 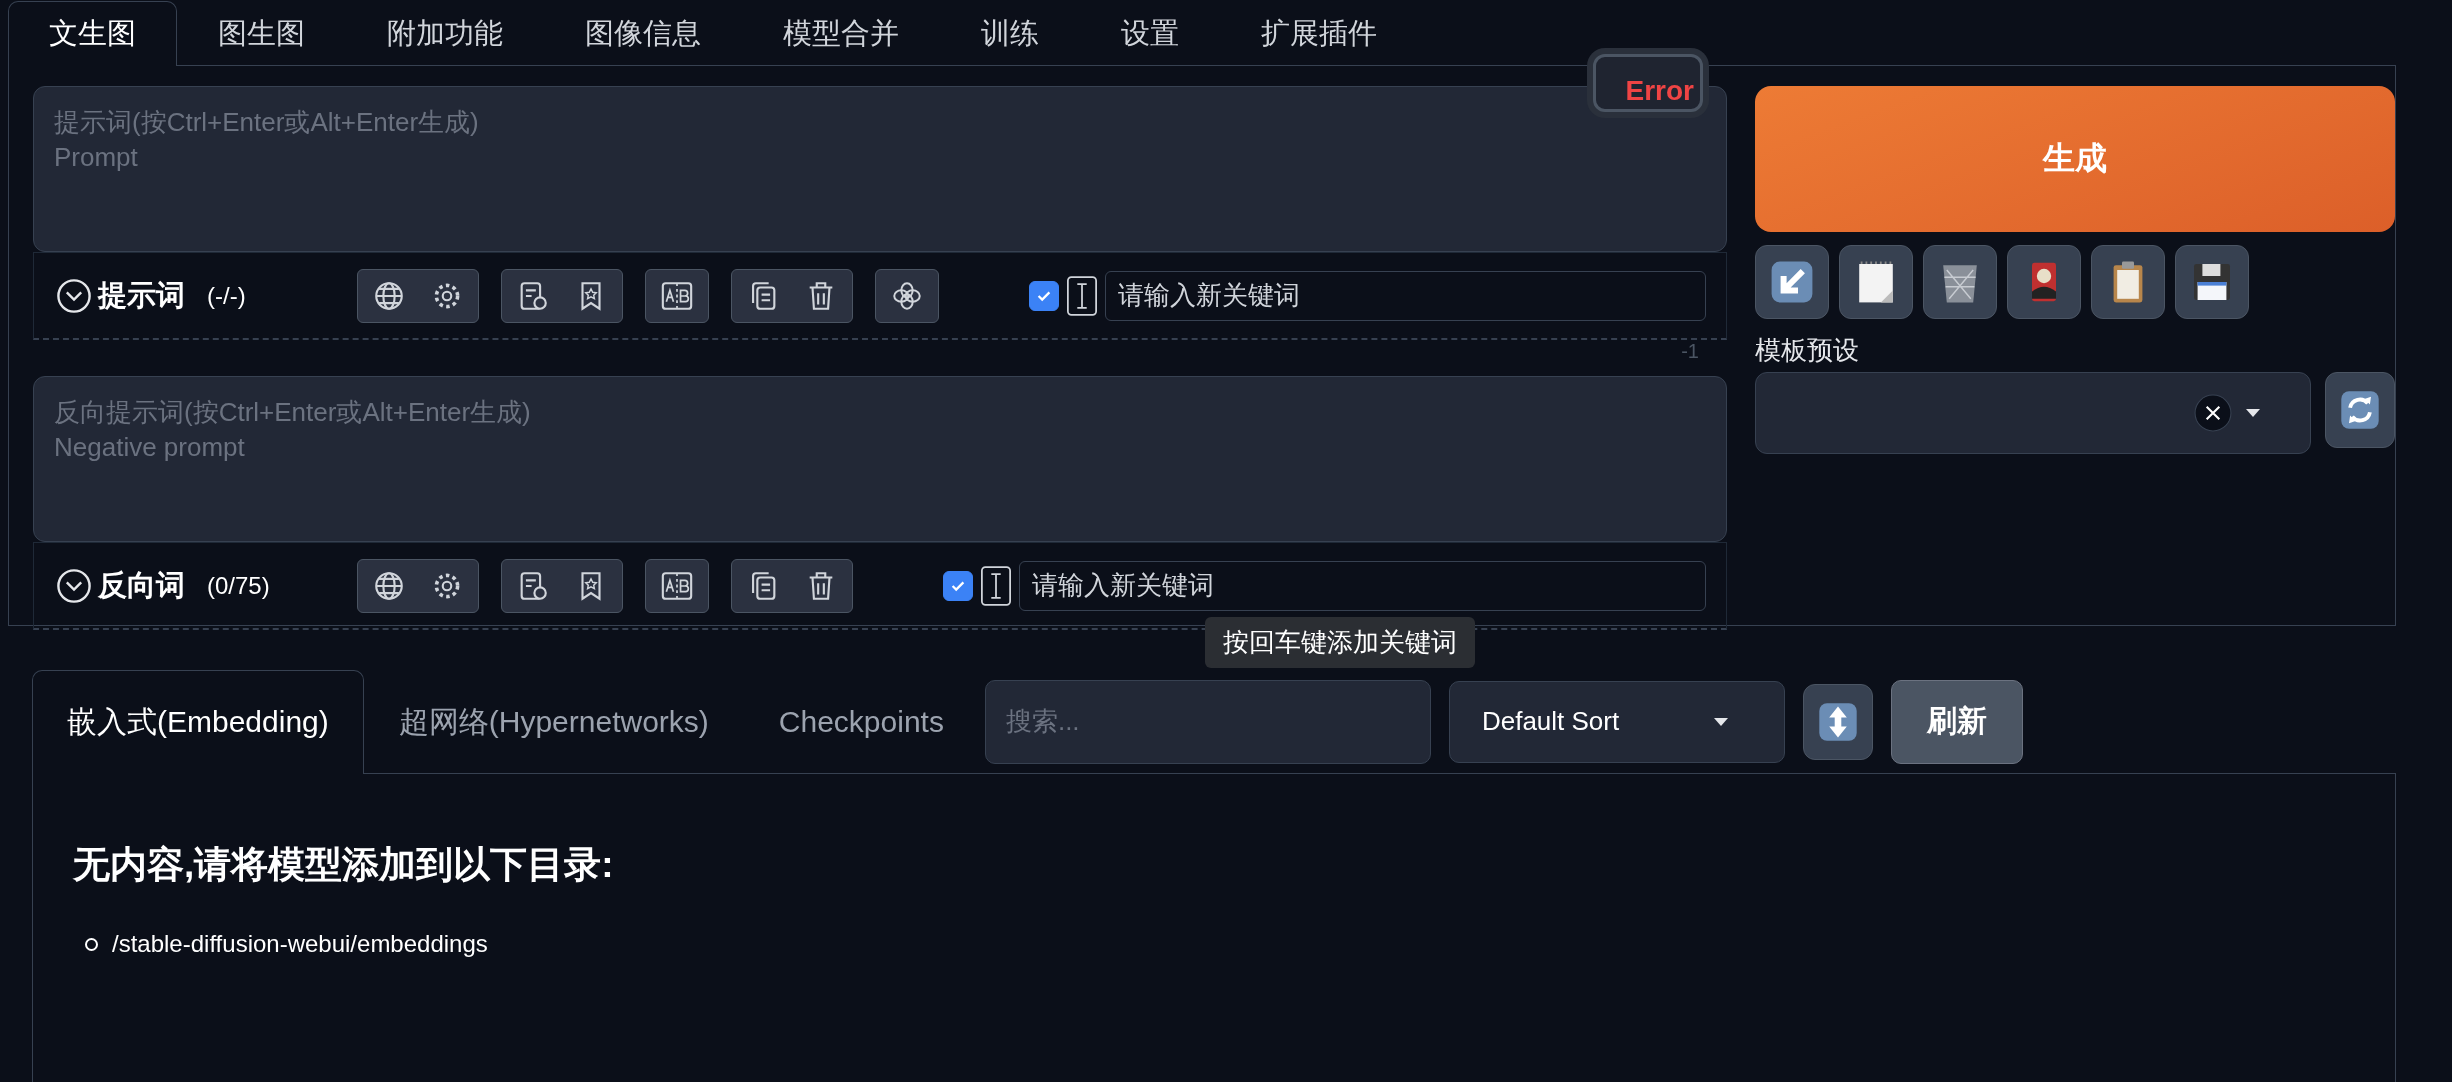 I want to click on token-counter: -1, so click(x=1690, y=352).